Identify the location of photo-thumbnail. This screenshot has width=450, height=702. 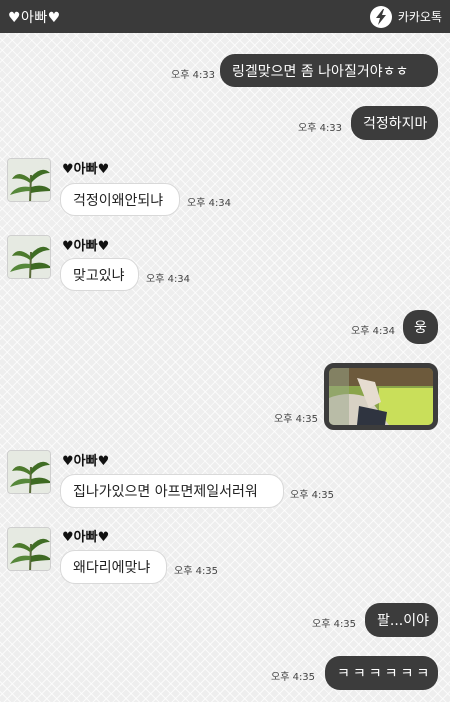
(381, 396).